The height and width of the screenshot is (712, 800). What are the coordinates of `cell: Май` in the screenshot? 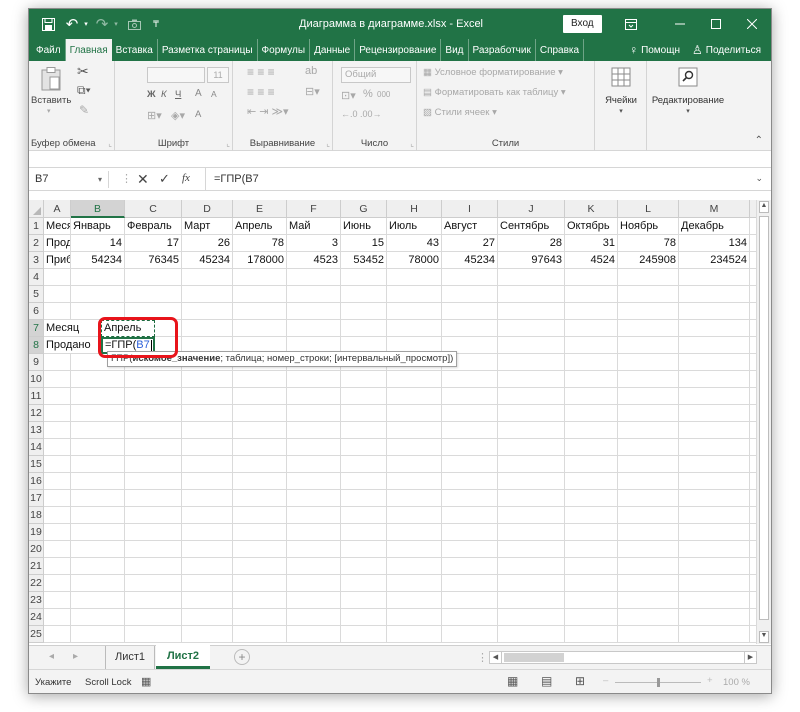 It's located at (314, 226).